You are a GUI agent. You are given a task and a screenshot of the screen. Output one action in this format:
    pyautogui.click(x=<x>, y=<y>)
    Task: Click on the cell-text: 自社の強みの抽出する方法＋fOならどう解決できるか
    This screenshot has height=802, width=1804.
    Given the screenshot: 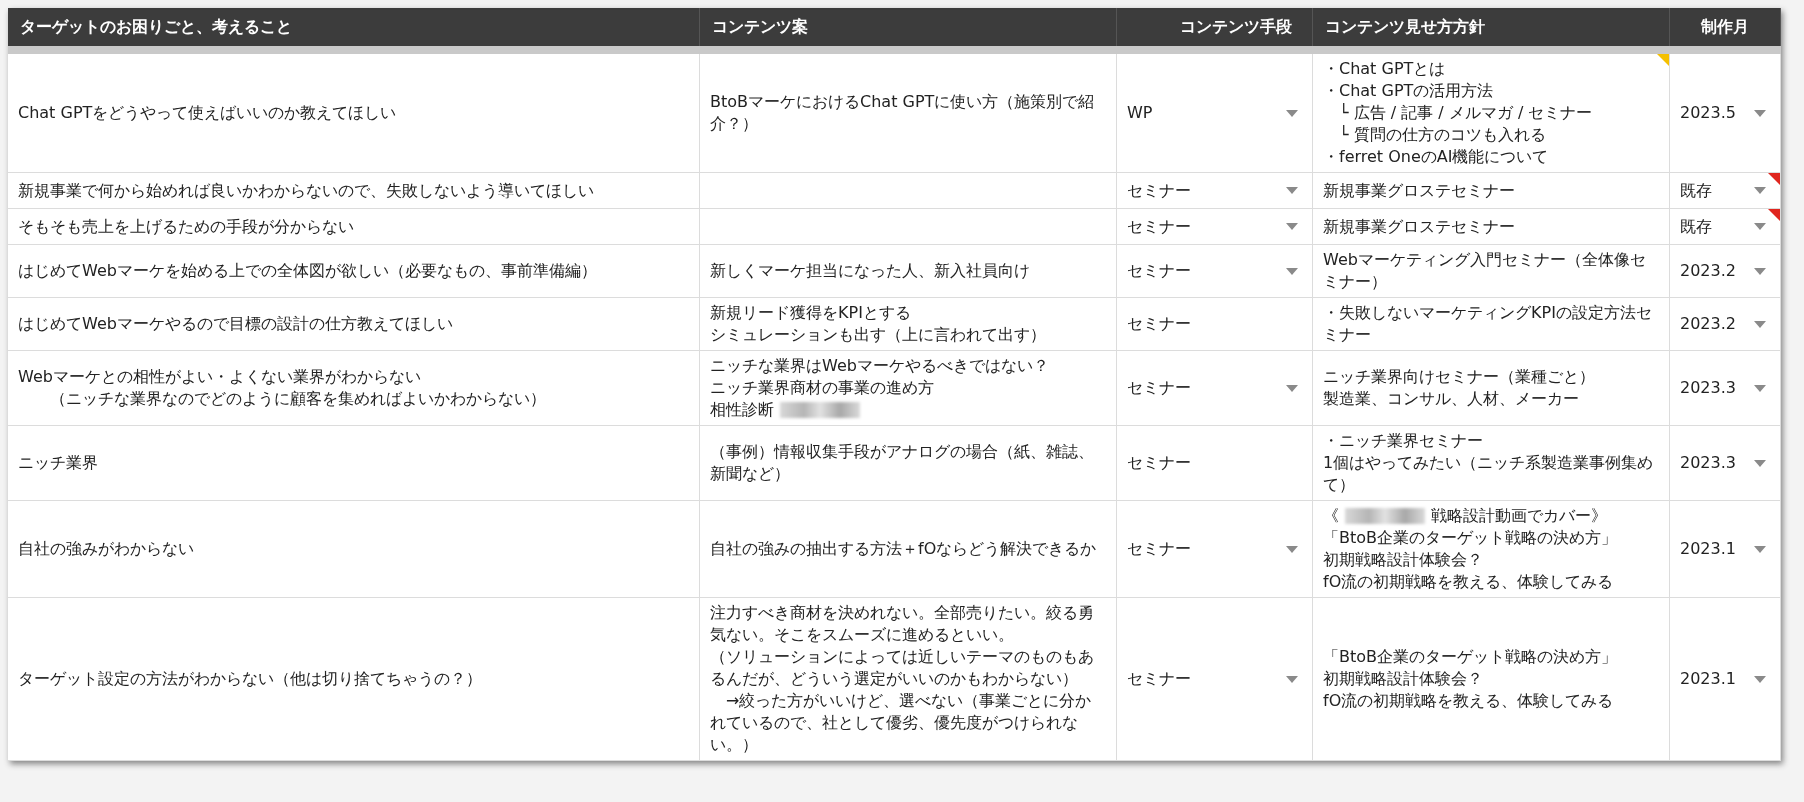 What is the action you would take?
    pyautogui.click(x=904, y=549)
    